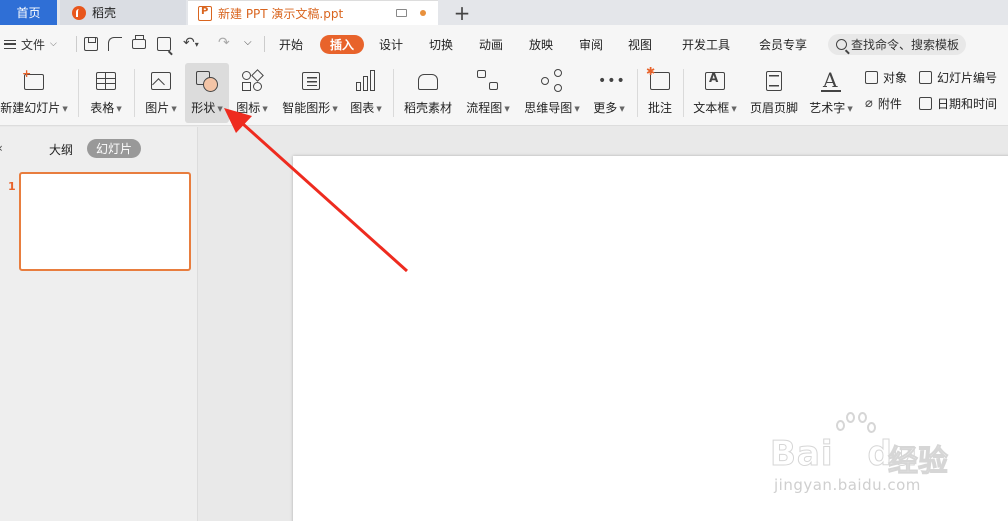  What do you see at coordinates (541, 44) in the screenshot?
I see `tab-slideshow: 放映` at bounding box center [541, 44].